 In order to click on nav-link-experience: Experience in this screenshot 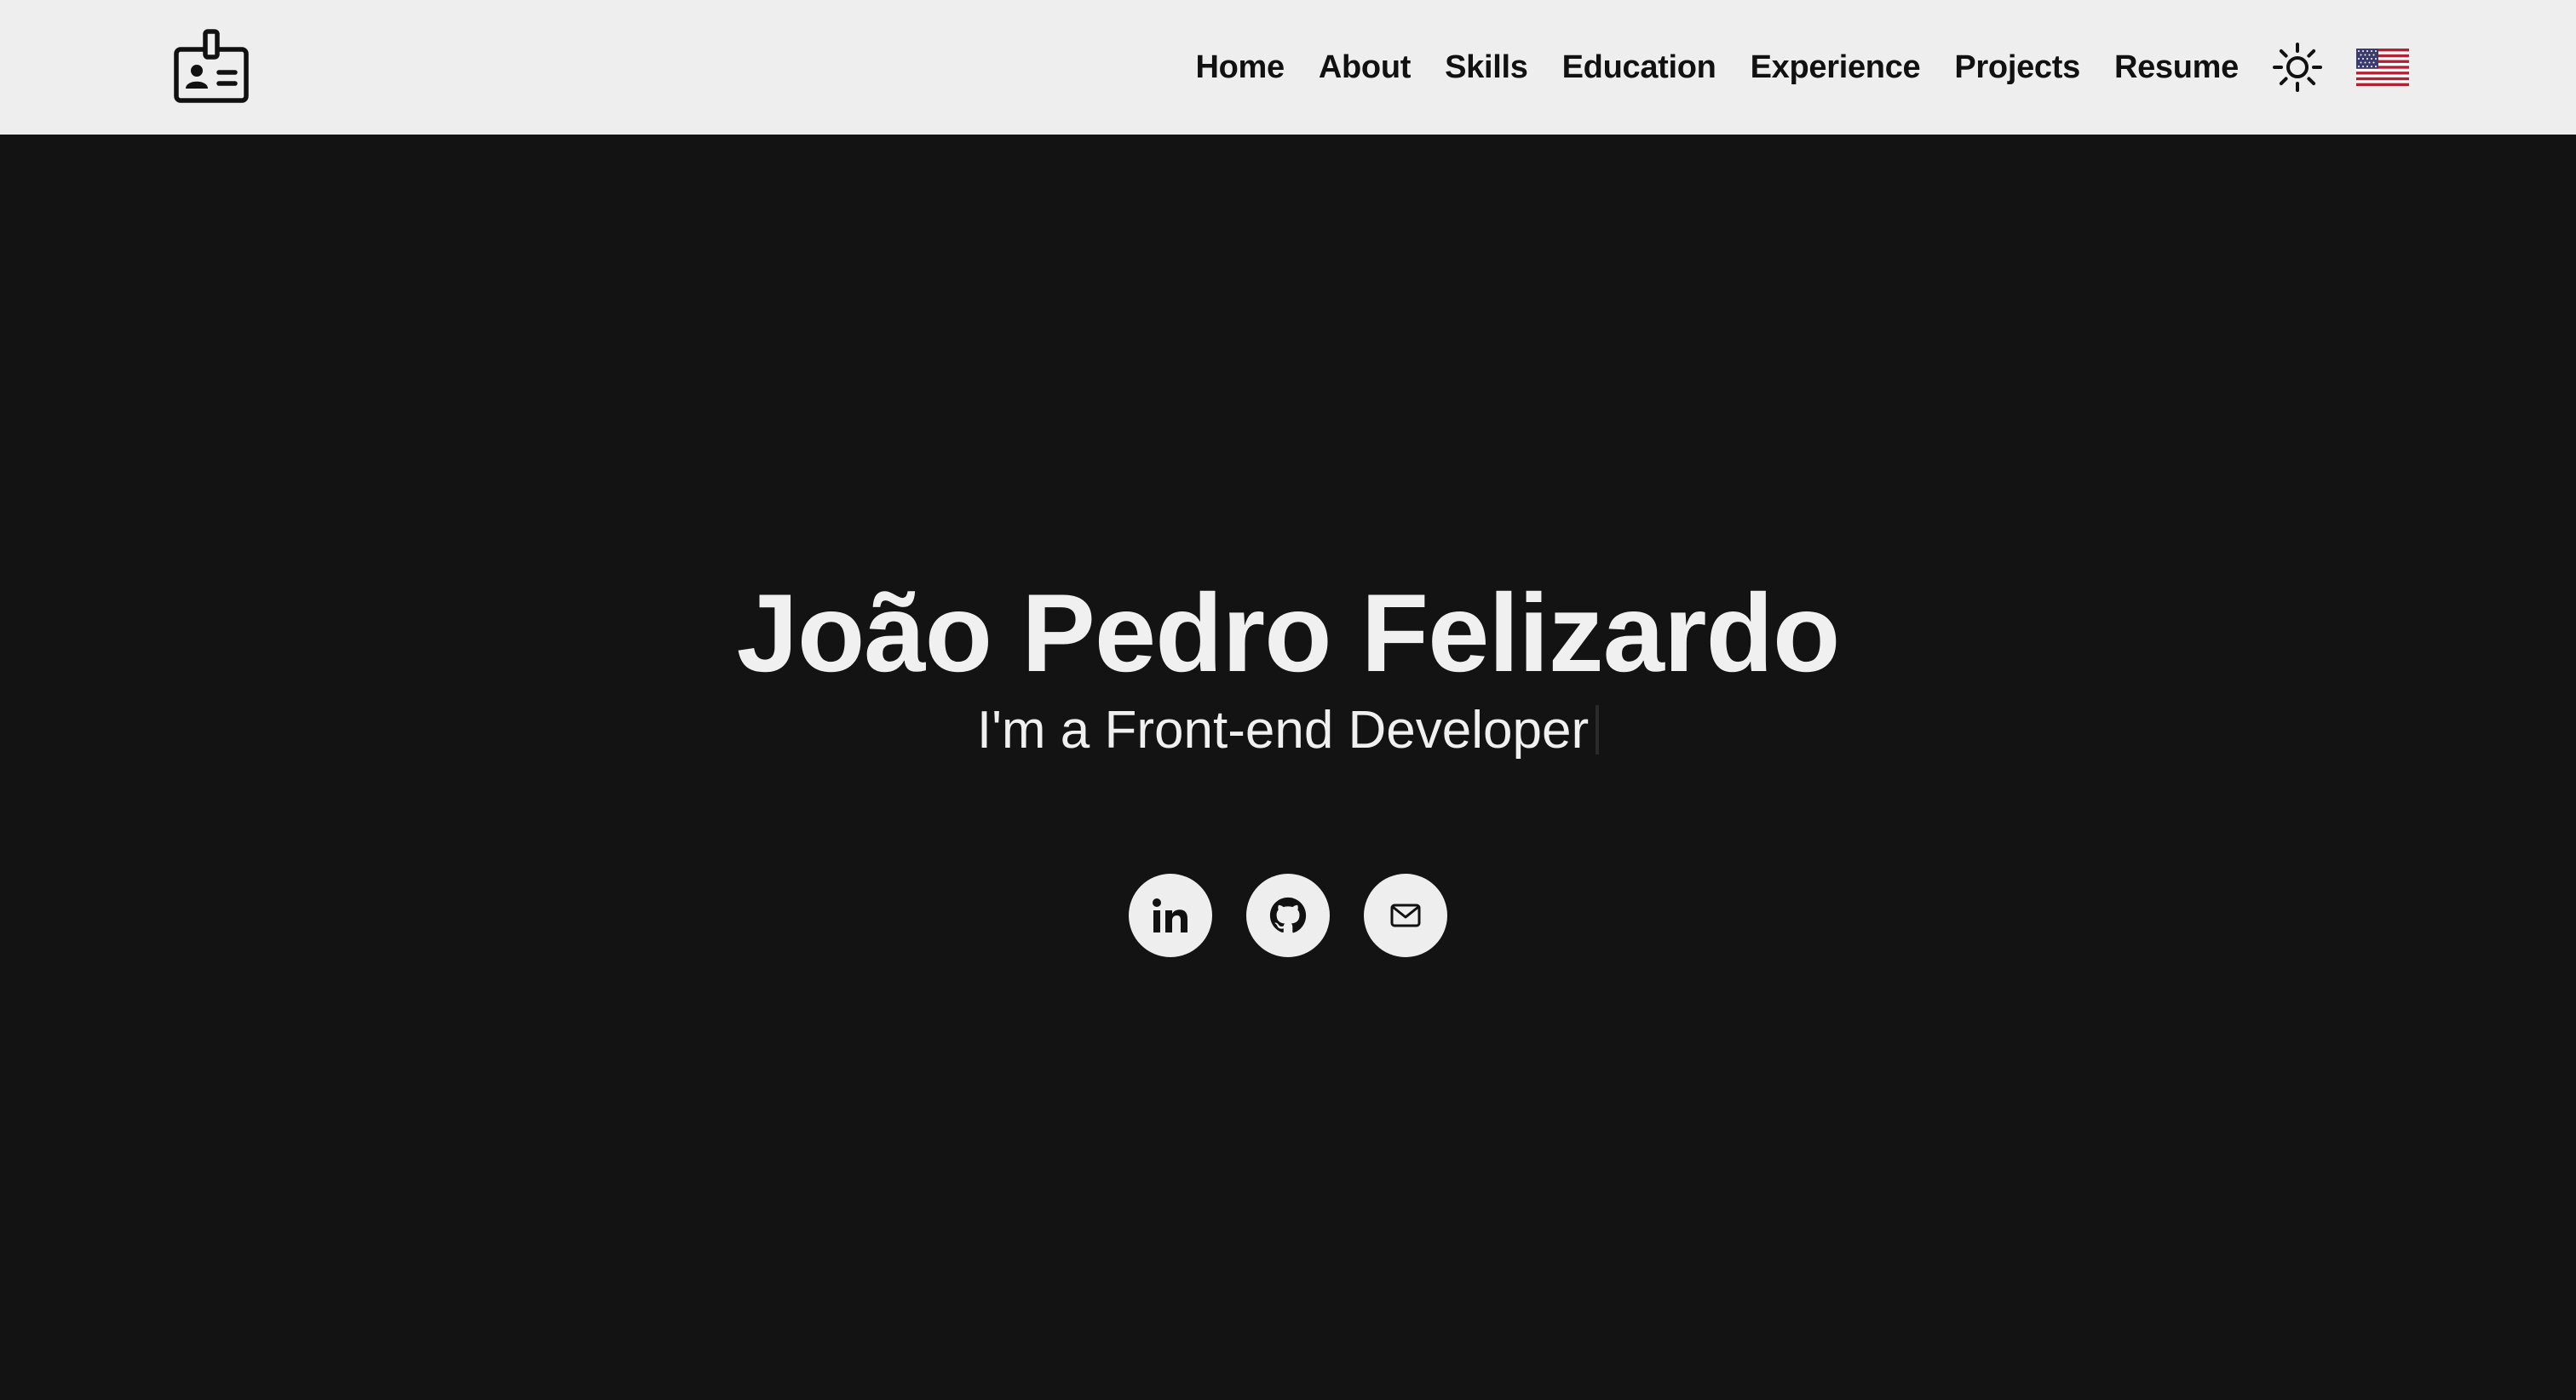, I will do `click(1836, 67)`.